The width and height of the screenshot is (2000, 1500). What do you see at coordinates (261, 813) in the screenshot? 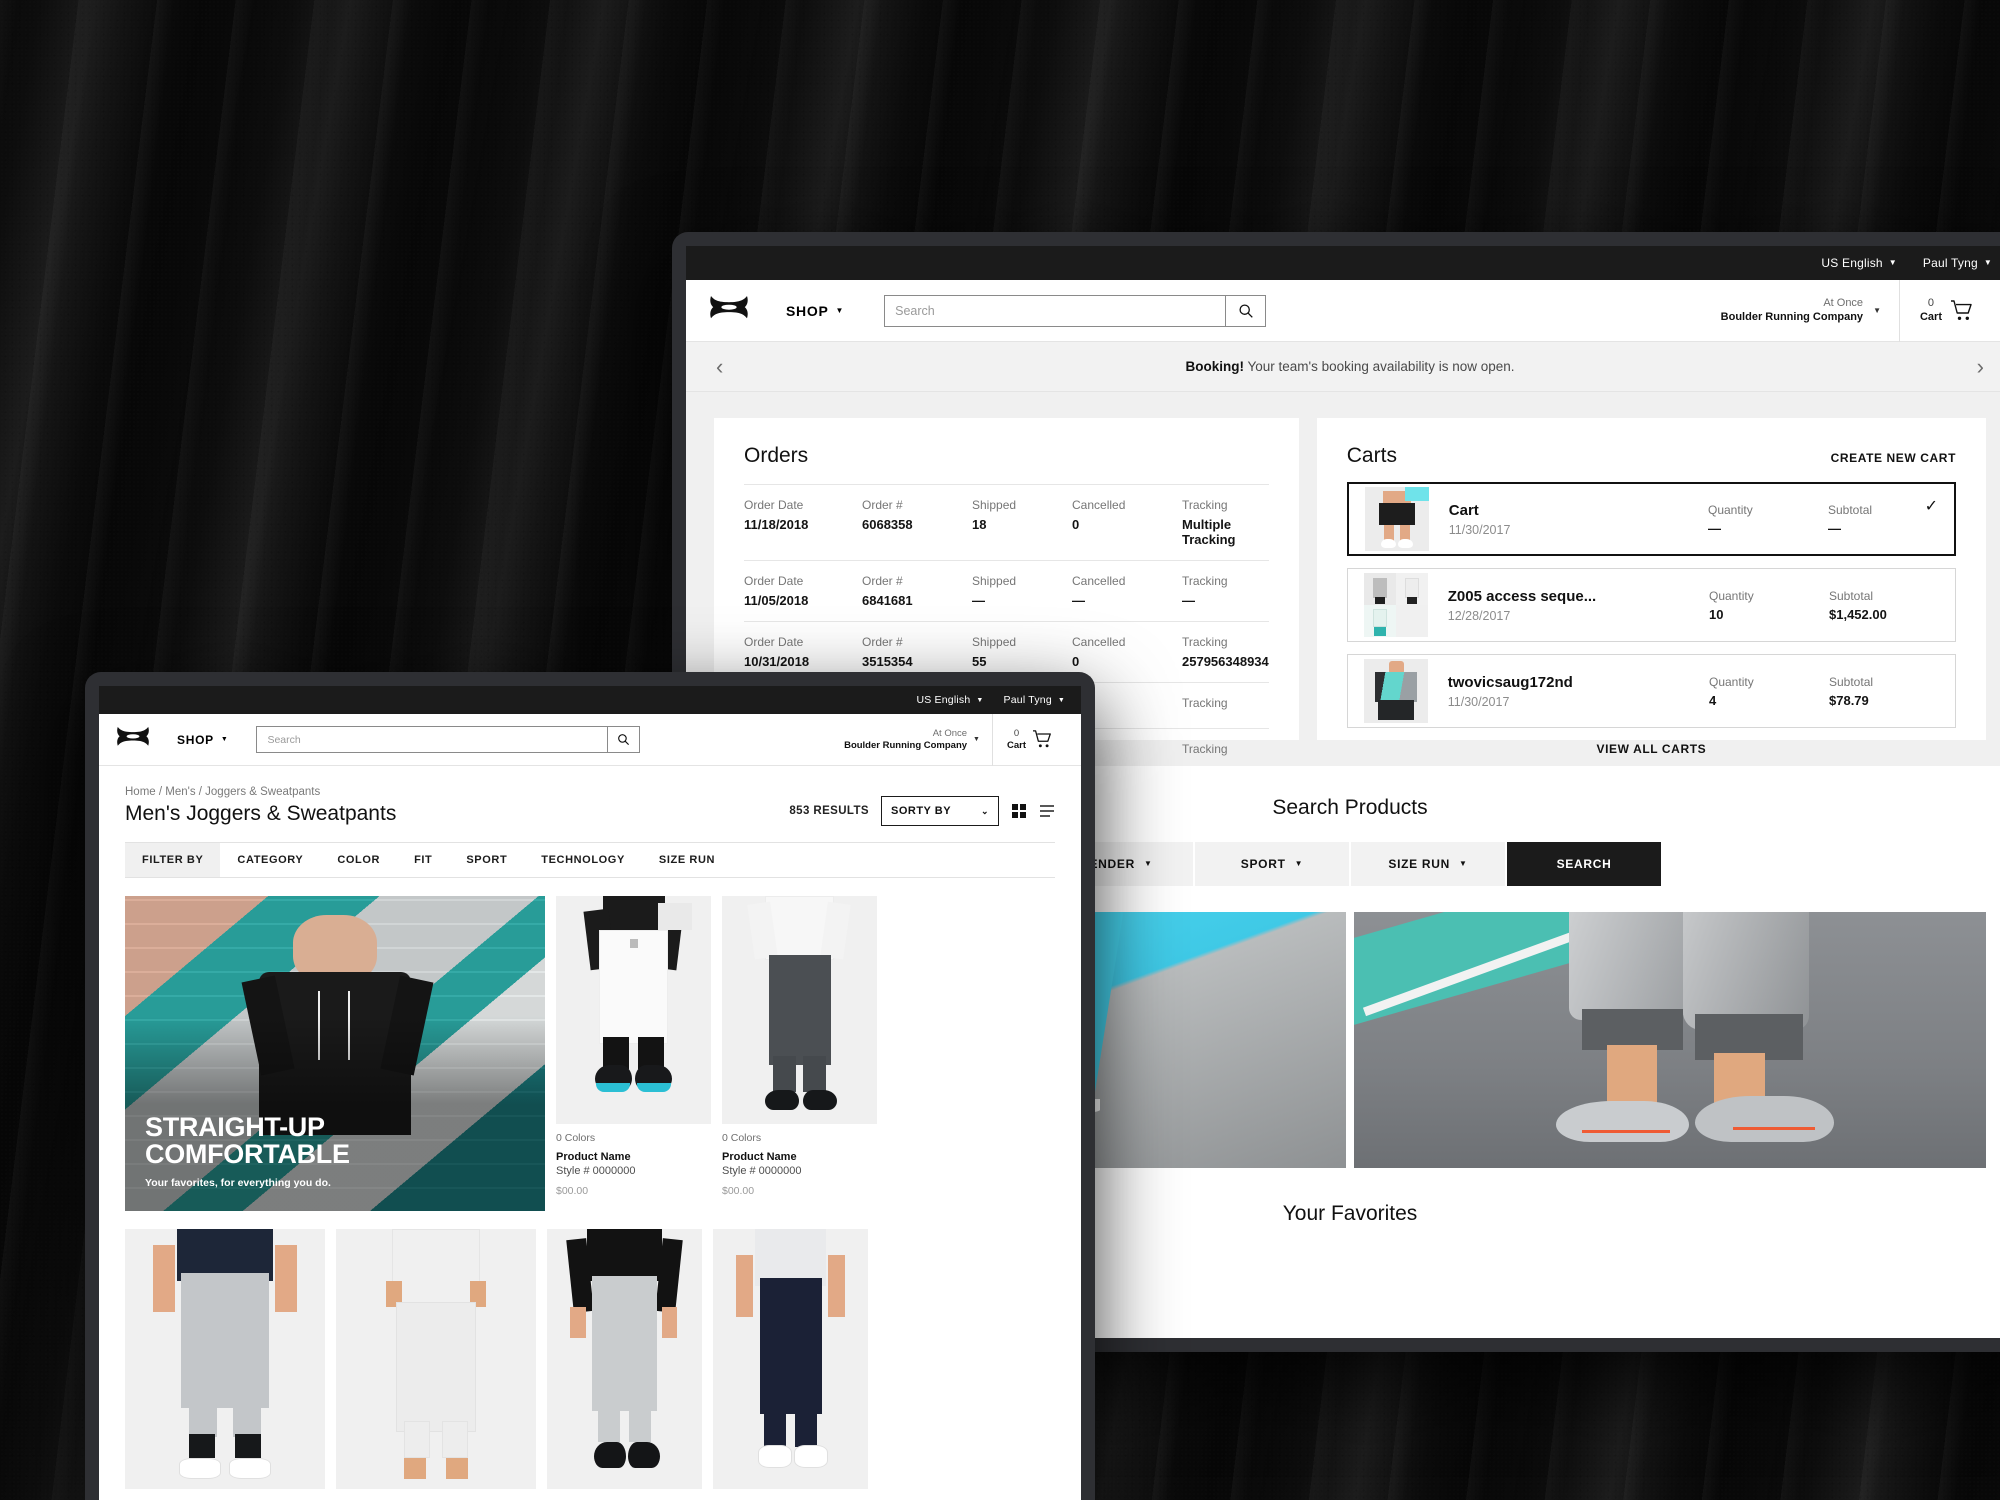
I see `page-title: Men's Joggers & Sweatpants` at bounding box center [261, 813].